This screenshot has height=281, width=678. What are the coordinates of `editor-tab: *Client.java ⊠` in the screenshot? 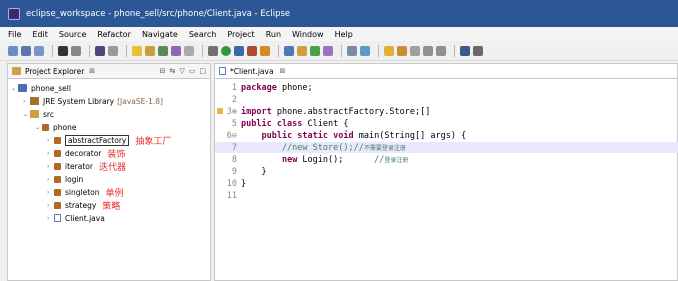 It's located at (446, 71).